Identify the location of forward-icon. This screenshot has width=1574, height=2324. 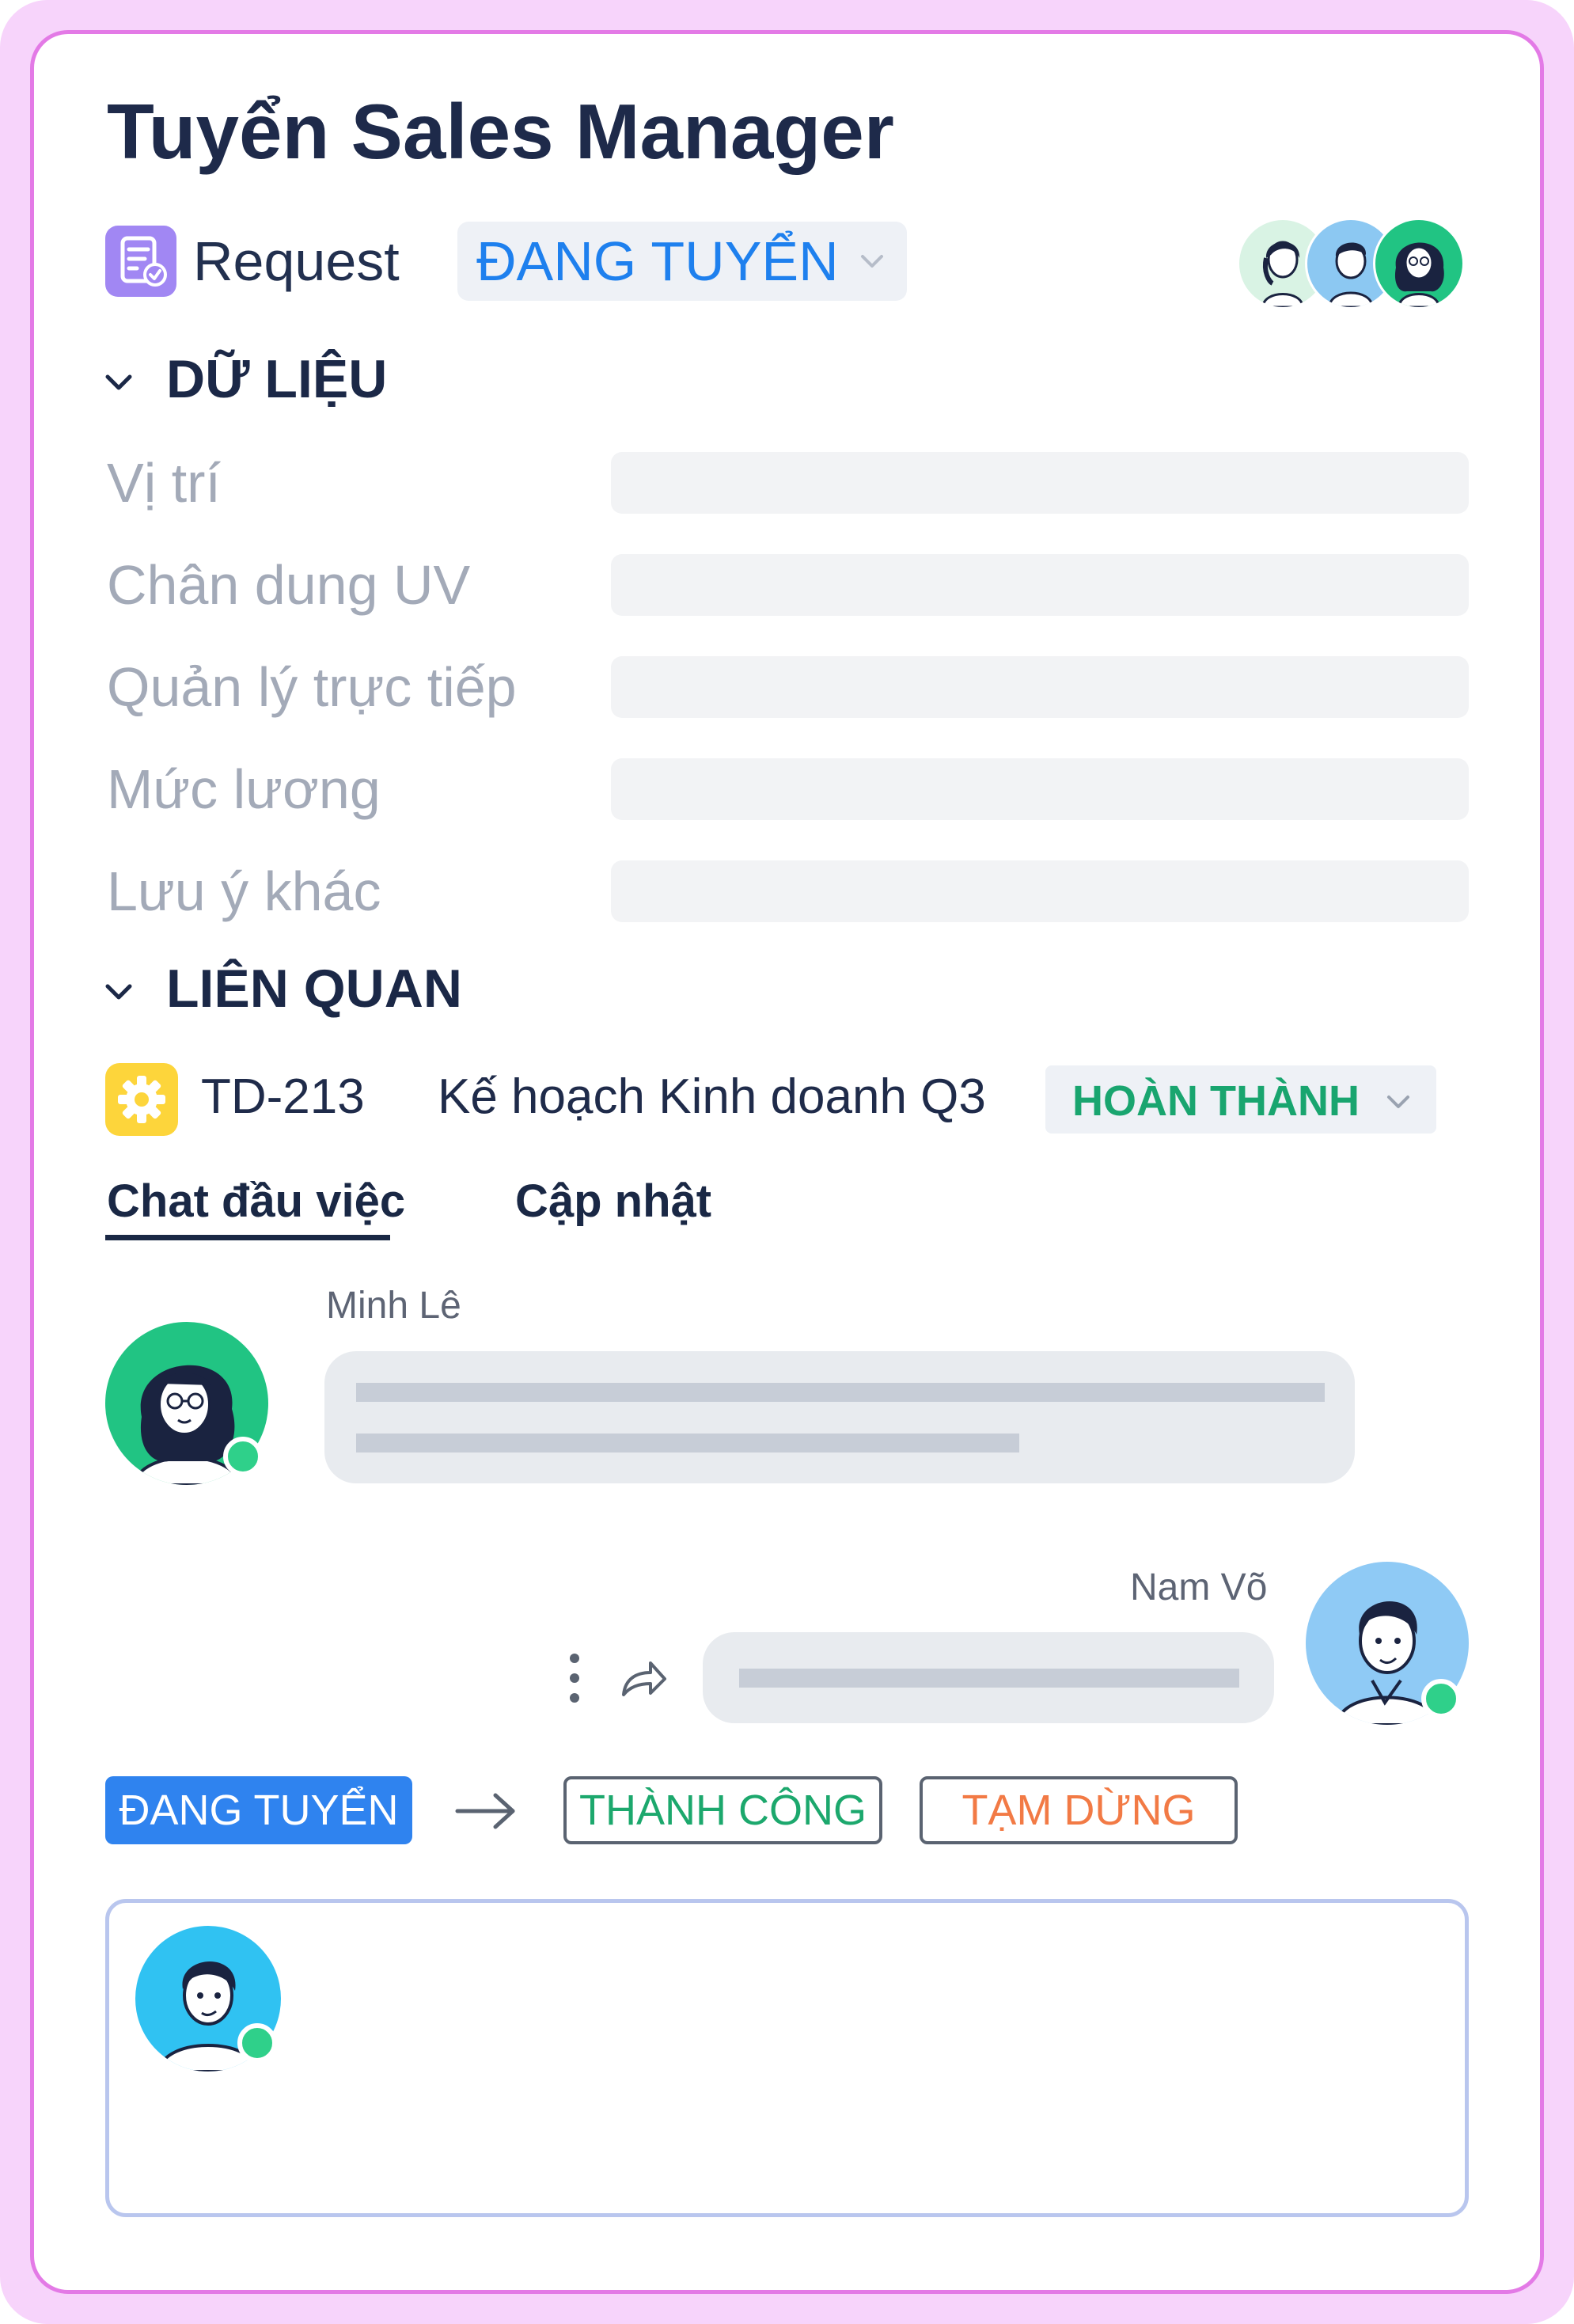
(643, 1679).